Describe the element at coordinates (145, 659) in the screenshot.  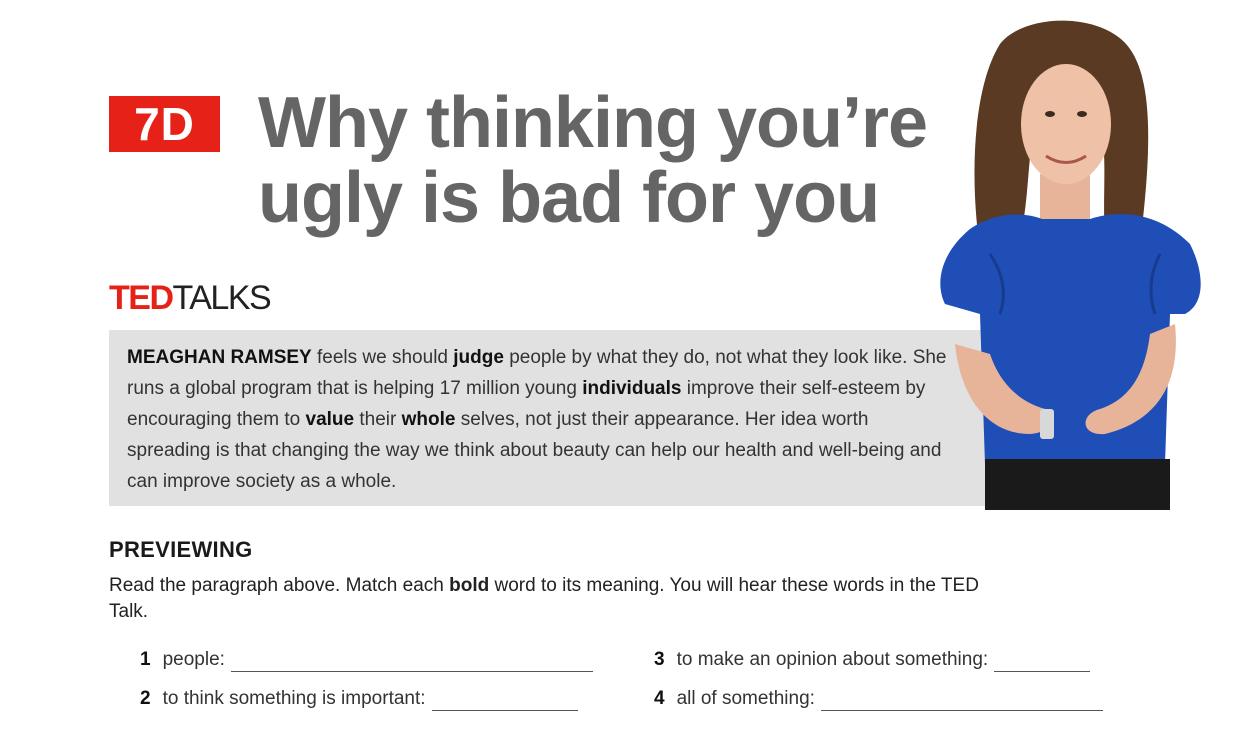
I see `item-number: 1` at that location.